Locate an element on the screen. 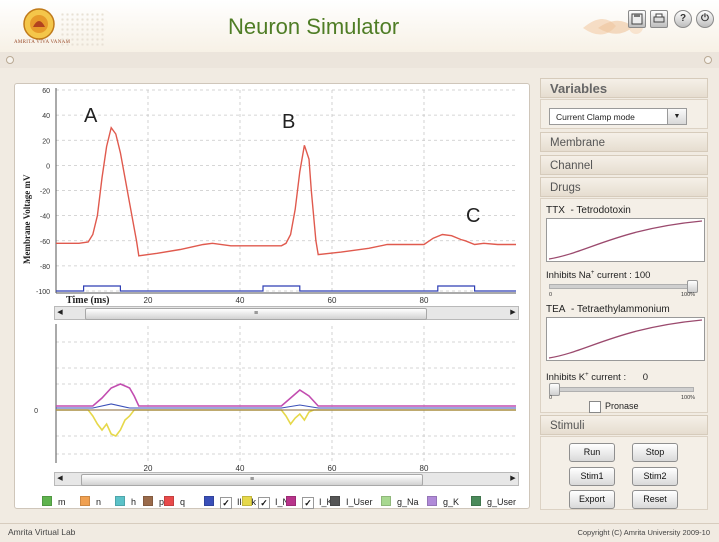  power-icon: ⏻ is located at coordinates (705, 19).